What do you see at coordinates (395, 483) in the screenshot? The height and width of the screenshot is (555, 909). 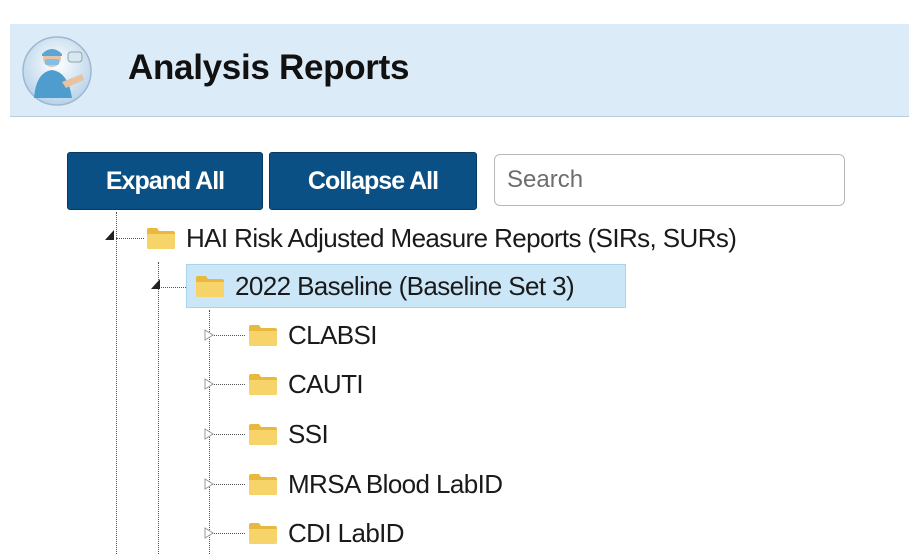 I see `tree-node-label: MRSA Blood LabID` at bounding box center [395, 483].